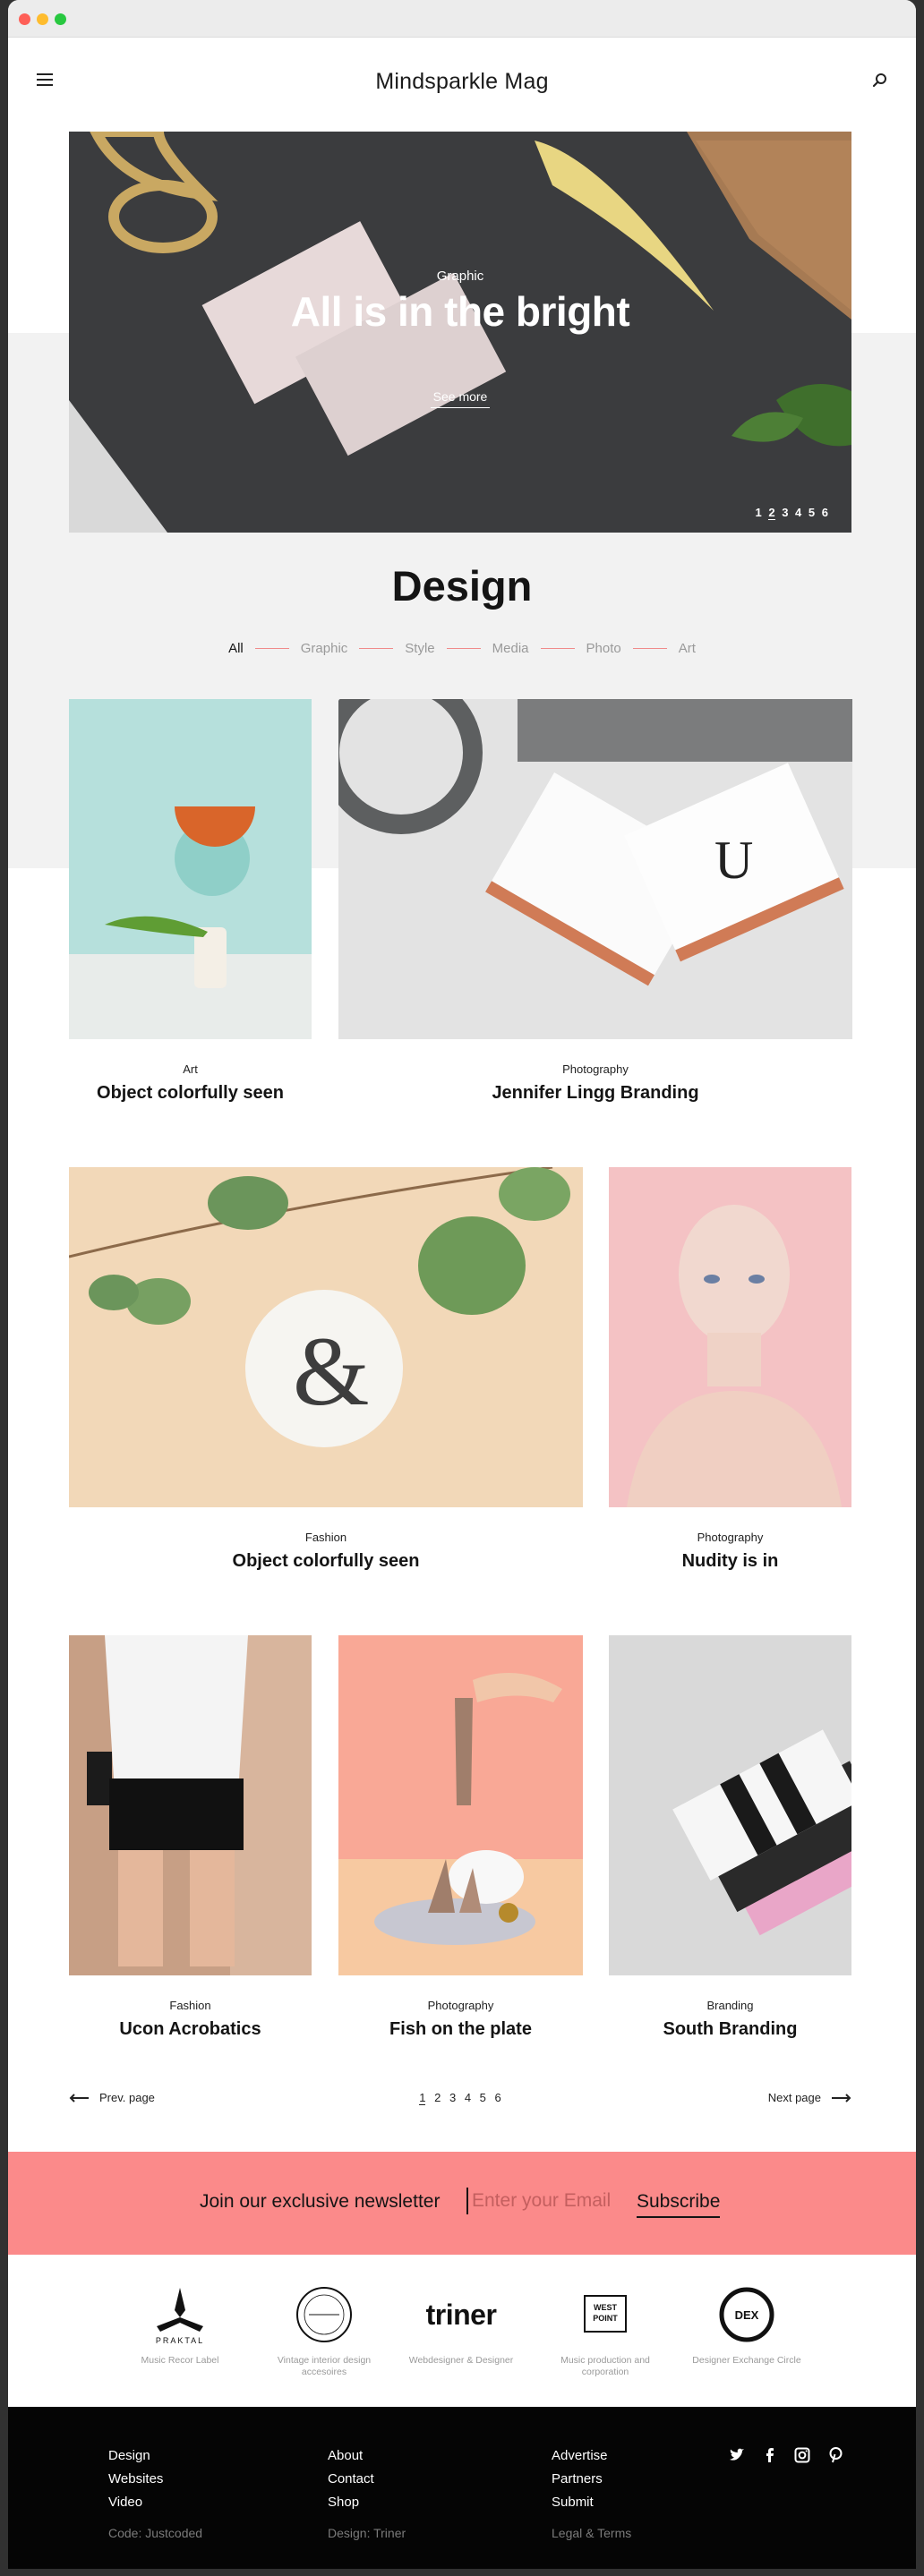 Image resolution: width=924 pixels, height=2576 pixels. I want to click on pinterest-icon, so click(835, 2455).